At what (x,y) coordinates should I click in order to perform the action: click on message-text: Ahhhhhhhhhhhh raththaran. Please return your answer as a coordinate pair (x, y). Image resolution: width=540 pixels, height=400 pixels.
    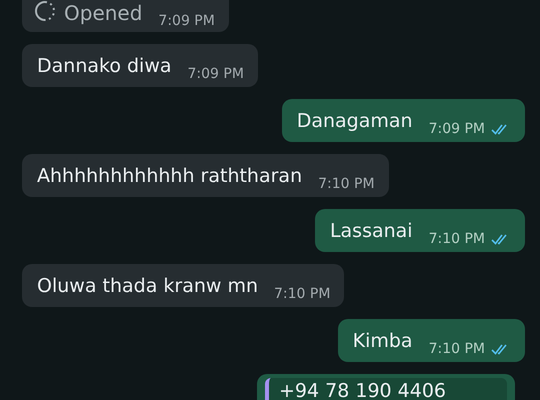
    Looking at the image, I should click on (169, 176).